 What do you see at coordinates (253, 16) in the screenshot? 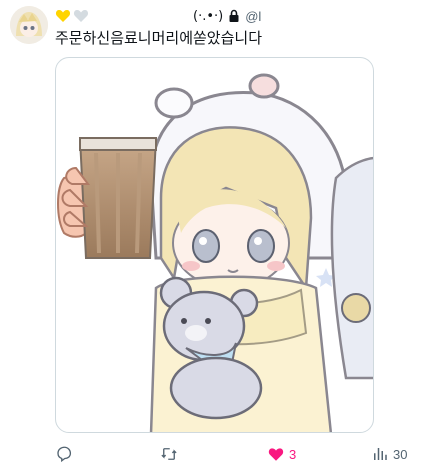
I see `user-handle: @l` at bounding box center [253, 16].